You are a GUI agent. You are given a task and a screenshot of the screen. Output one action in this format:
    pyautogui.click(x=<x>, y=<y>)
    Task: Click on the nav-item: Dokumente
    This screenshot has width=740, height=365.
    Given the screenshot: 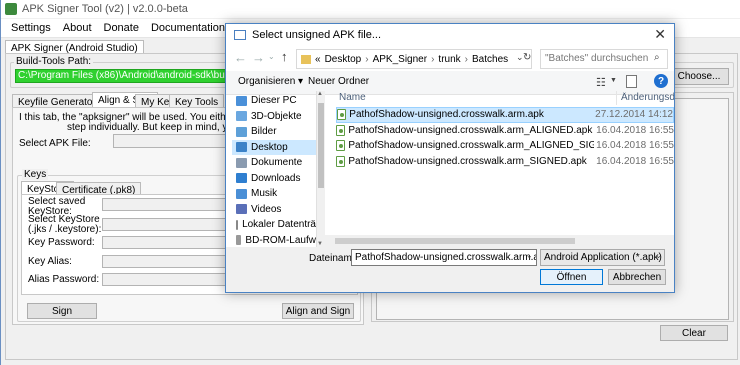 What is the action you would take?
    pyautogui.click(x=274, y=163)
    